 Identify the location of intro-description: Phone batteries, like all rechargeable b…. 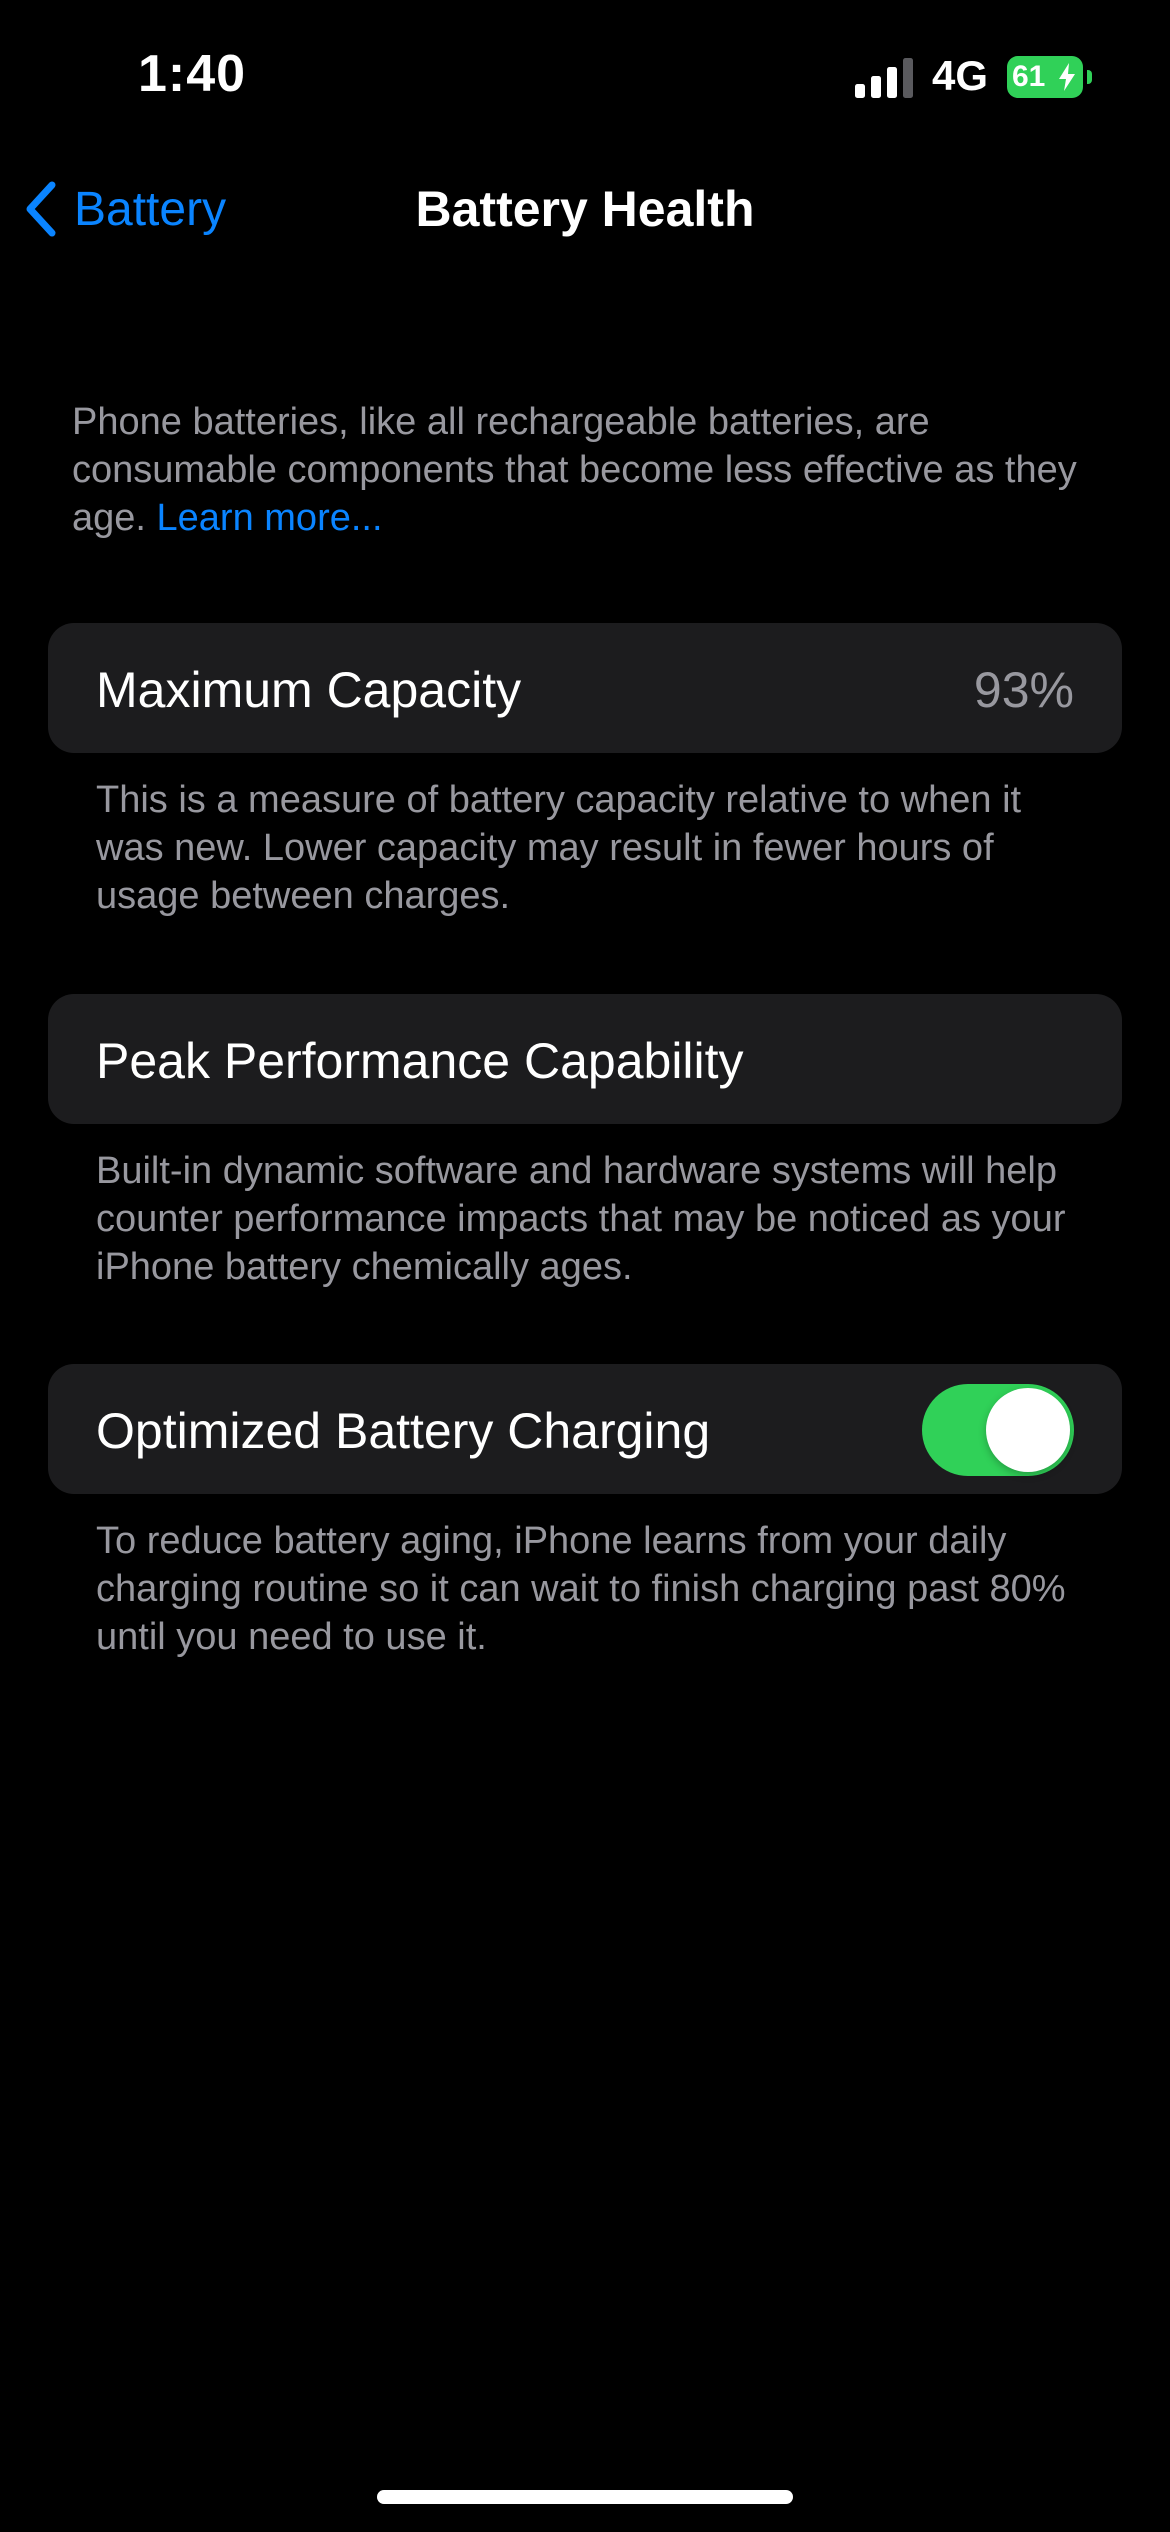
(592, 470).